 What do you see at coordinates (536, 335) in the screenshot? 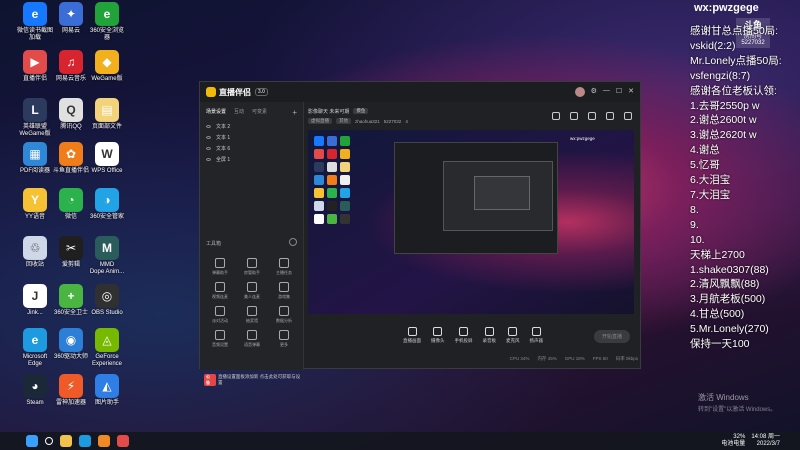
I see `control-button: 扬声器` at bounding box center [536, 335].